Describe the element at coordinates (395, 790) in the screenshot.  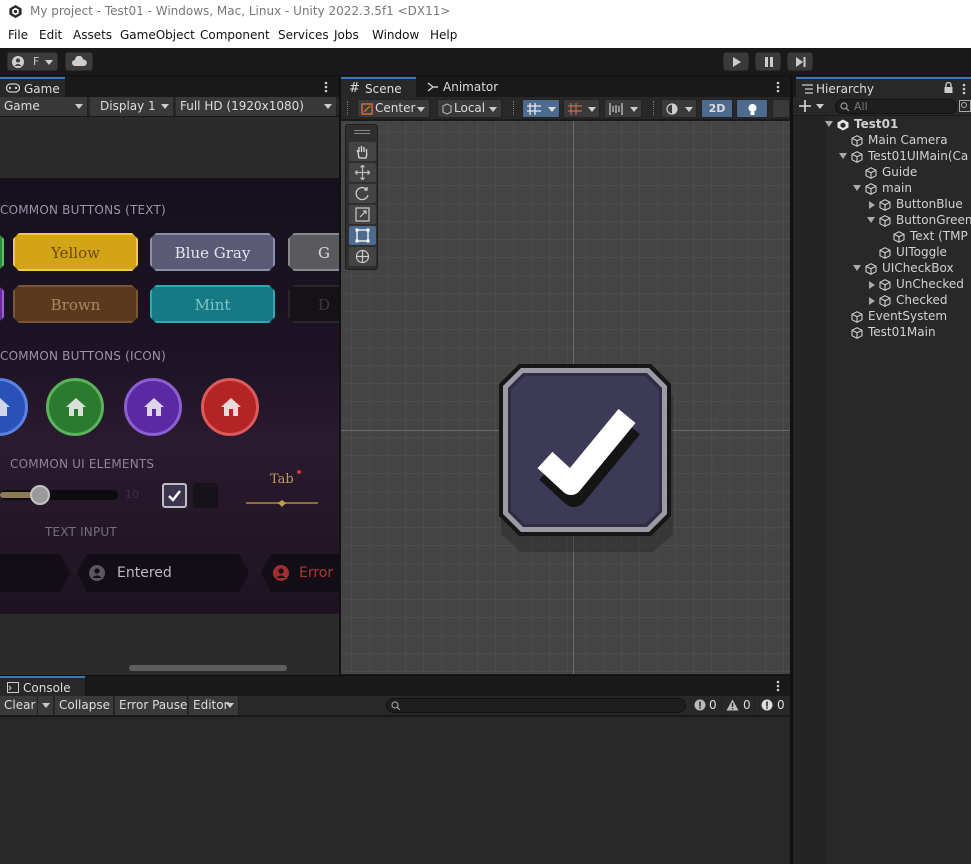
I see `console-log-area` at that location.